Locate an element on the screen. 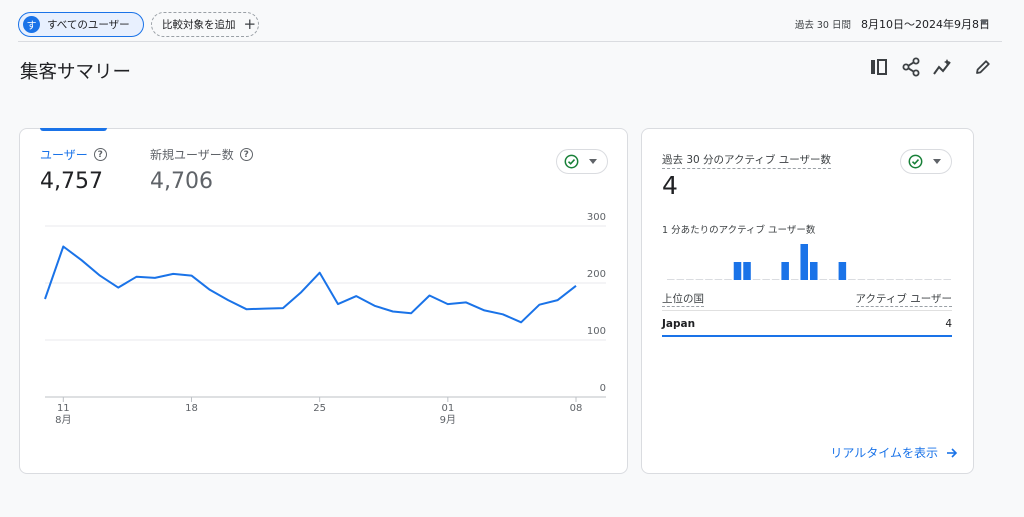 This screenshot has height=517, width=1024. x-tick-label: 25 is located at coordinates (319, 408).